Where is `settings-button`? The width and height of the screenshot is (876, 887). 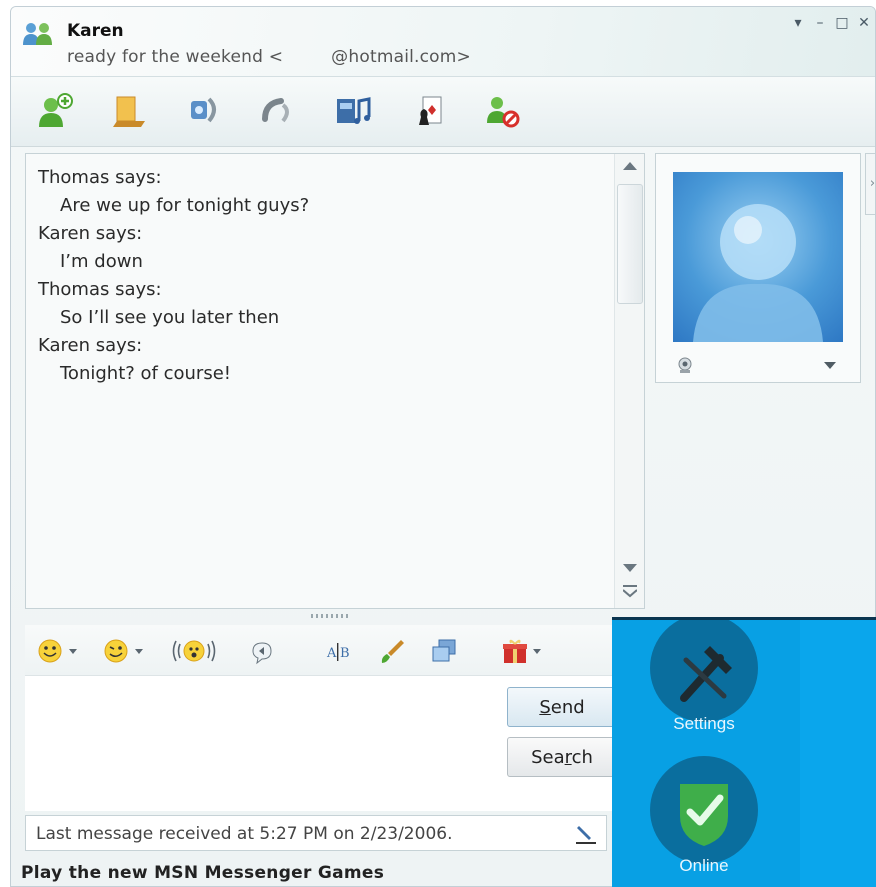 settings-button is located at coordinates (704, 671).